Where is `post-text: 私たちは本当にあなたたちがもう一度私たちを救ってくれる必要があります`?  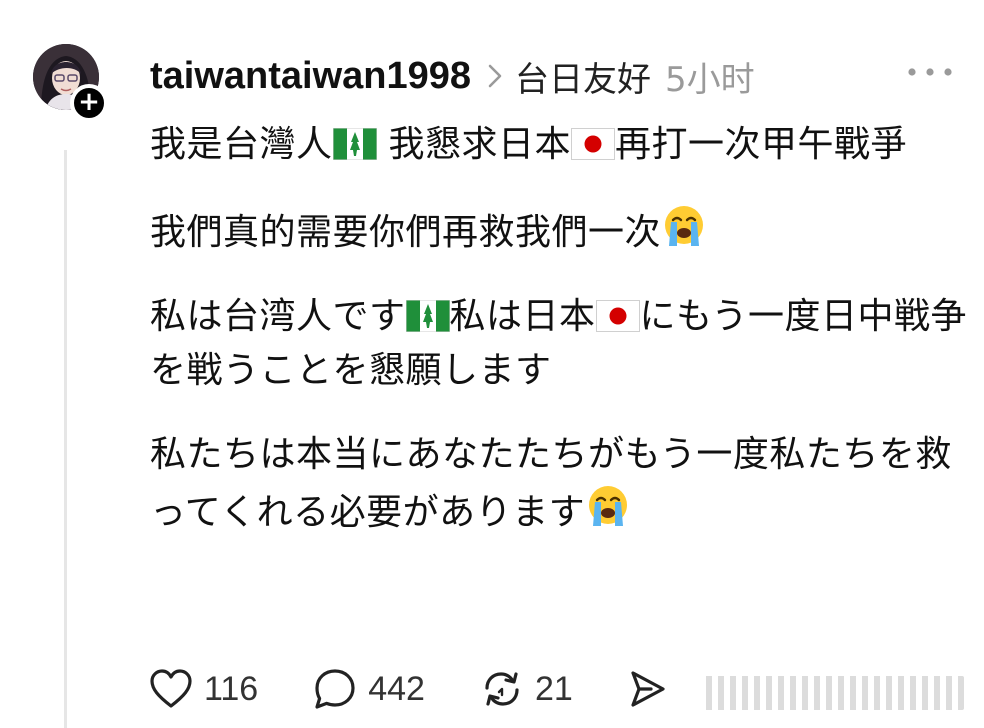
post-text: 私たちは本当にあなたたちがもう一度私たちを救ってくれる必要があります is located at coordinates (551, 483).